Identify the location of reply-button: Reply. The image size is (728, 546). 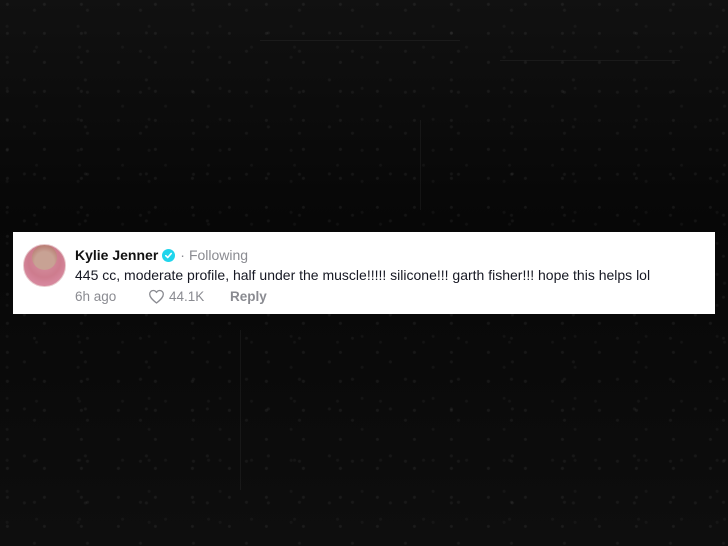
(248, 296).